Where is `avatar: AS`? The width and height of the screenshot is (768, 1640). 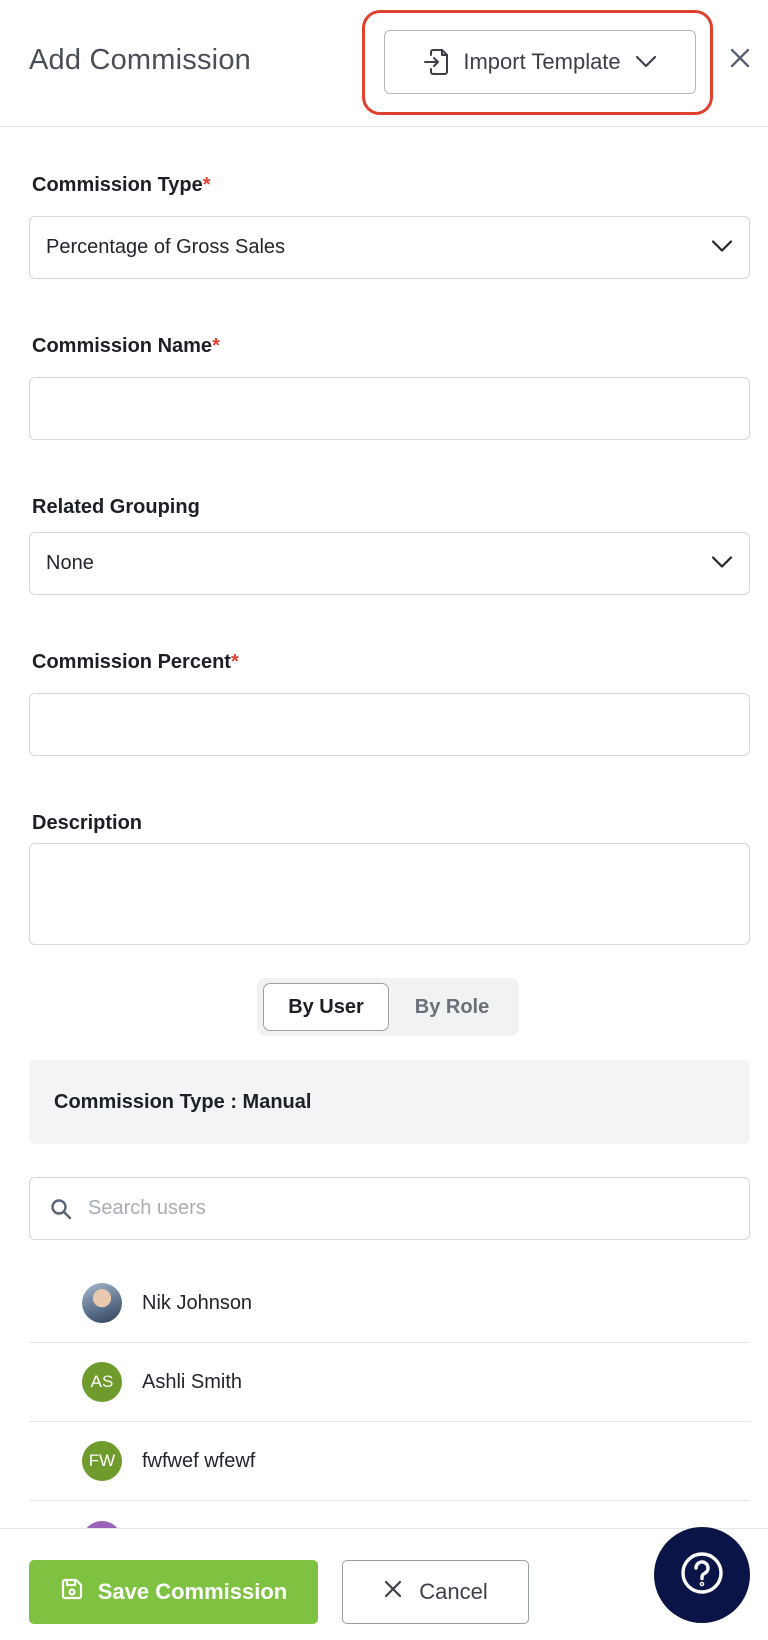
avatar: AS is located at coordinates (102, 1382).